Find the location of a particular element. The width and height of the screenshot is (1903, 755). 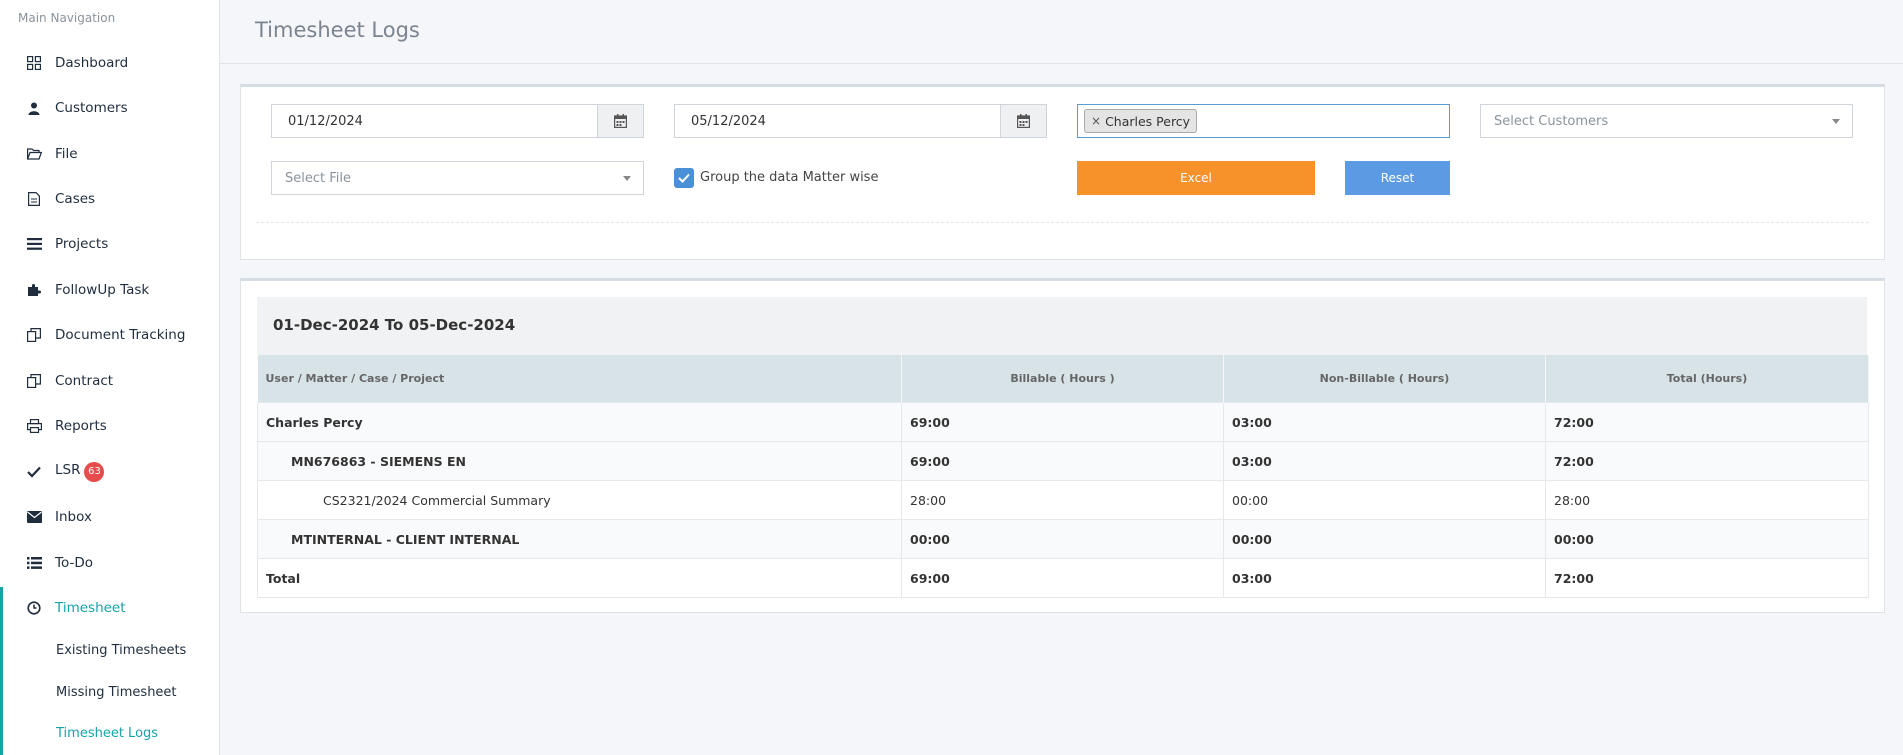

sidebar-item-label: LSR 63 is located at coordinates (80, 472).